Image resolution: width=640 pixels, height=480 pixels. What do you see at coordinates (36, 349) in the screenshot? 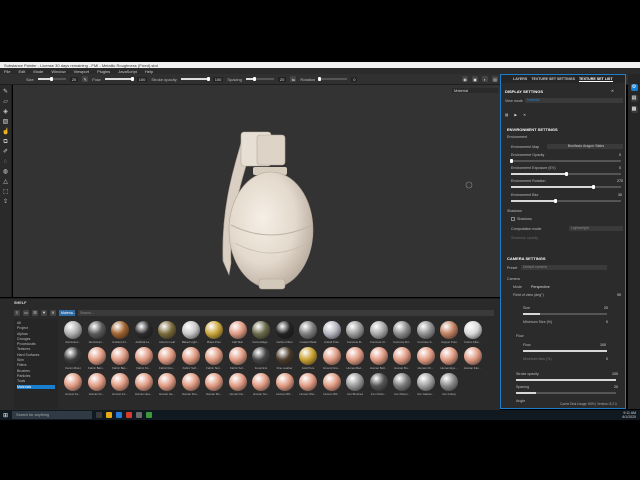
I see `shelf-category-textures: Textures` at bounding box center [36, 349].